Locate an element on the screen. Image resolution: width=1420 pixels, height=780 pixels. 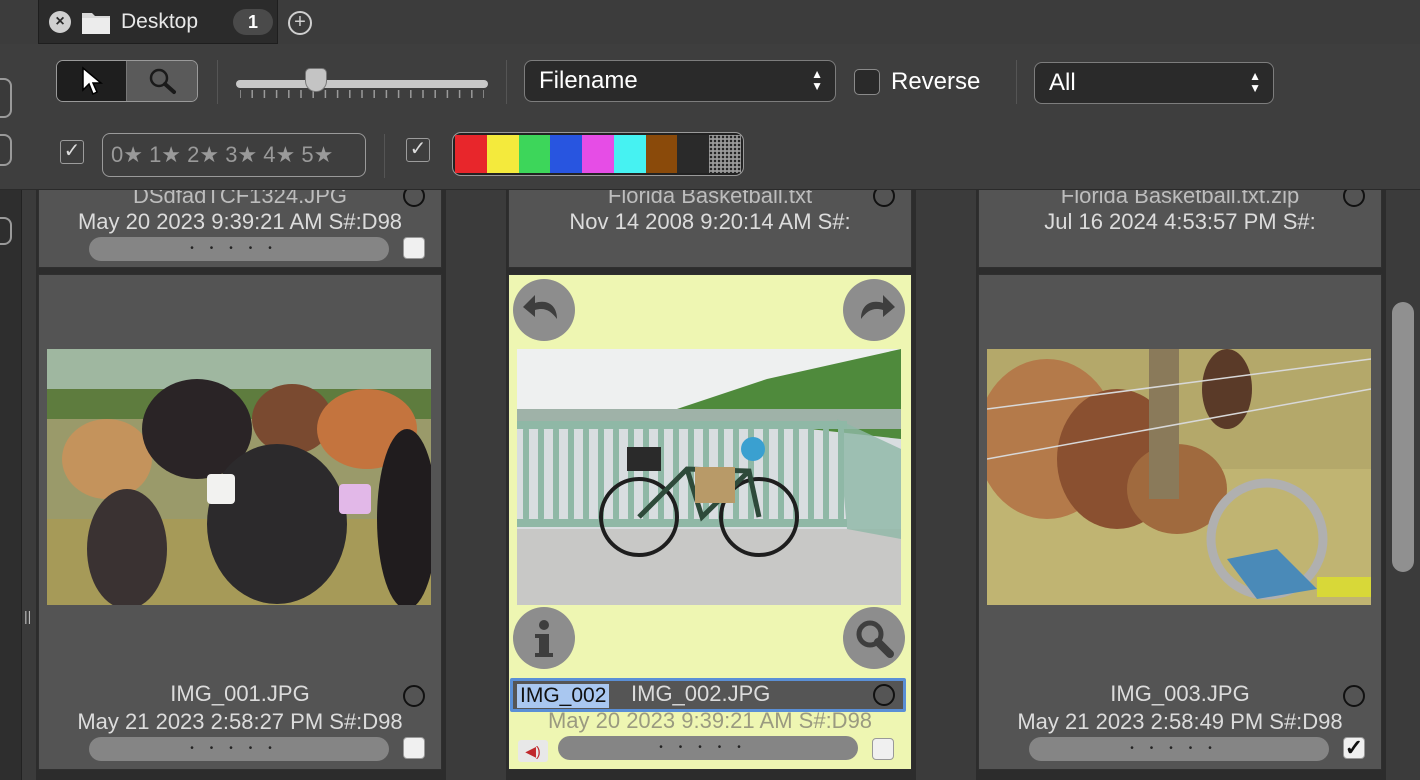
filter-value: All is located at coordinates (1062, 82).